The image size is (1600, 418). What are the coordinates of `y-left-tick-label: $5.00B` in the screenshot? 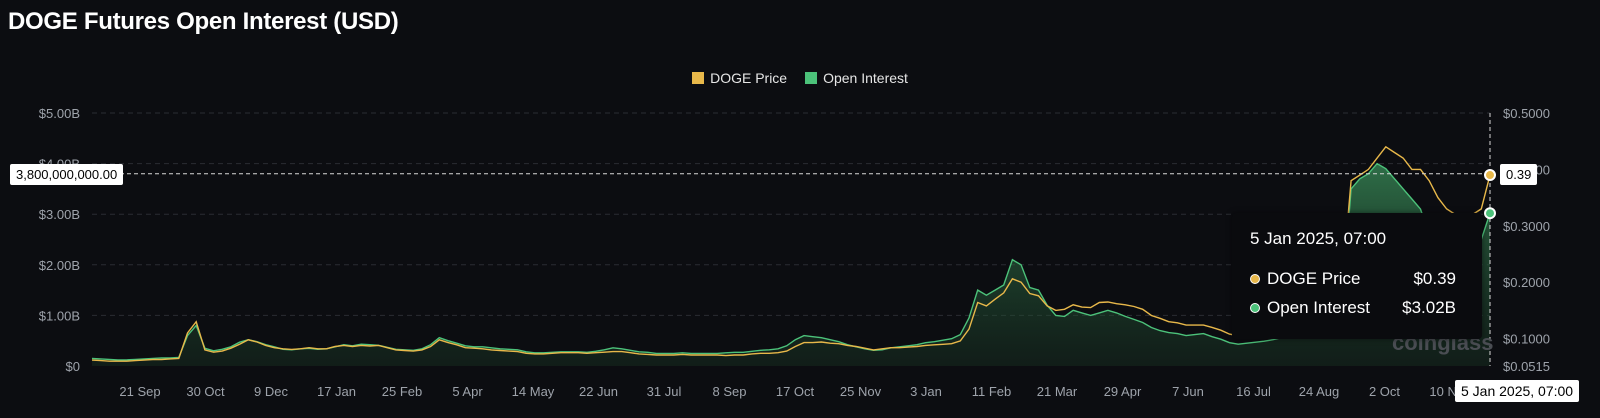 It's located at (59, 113).